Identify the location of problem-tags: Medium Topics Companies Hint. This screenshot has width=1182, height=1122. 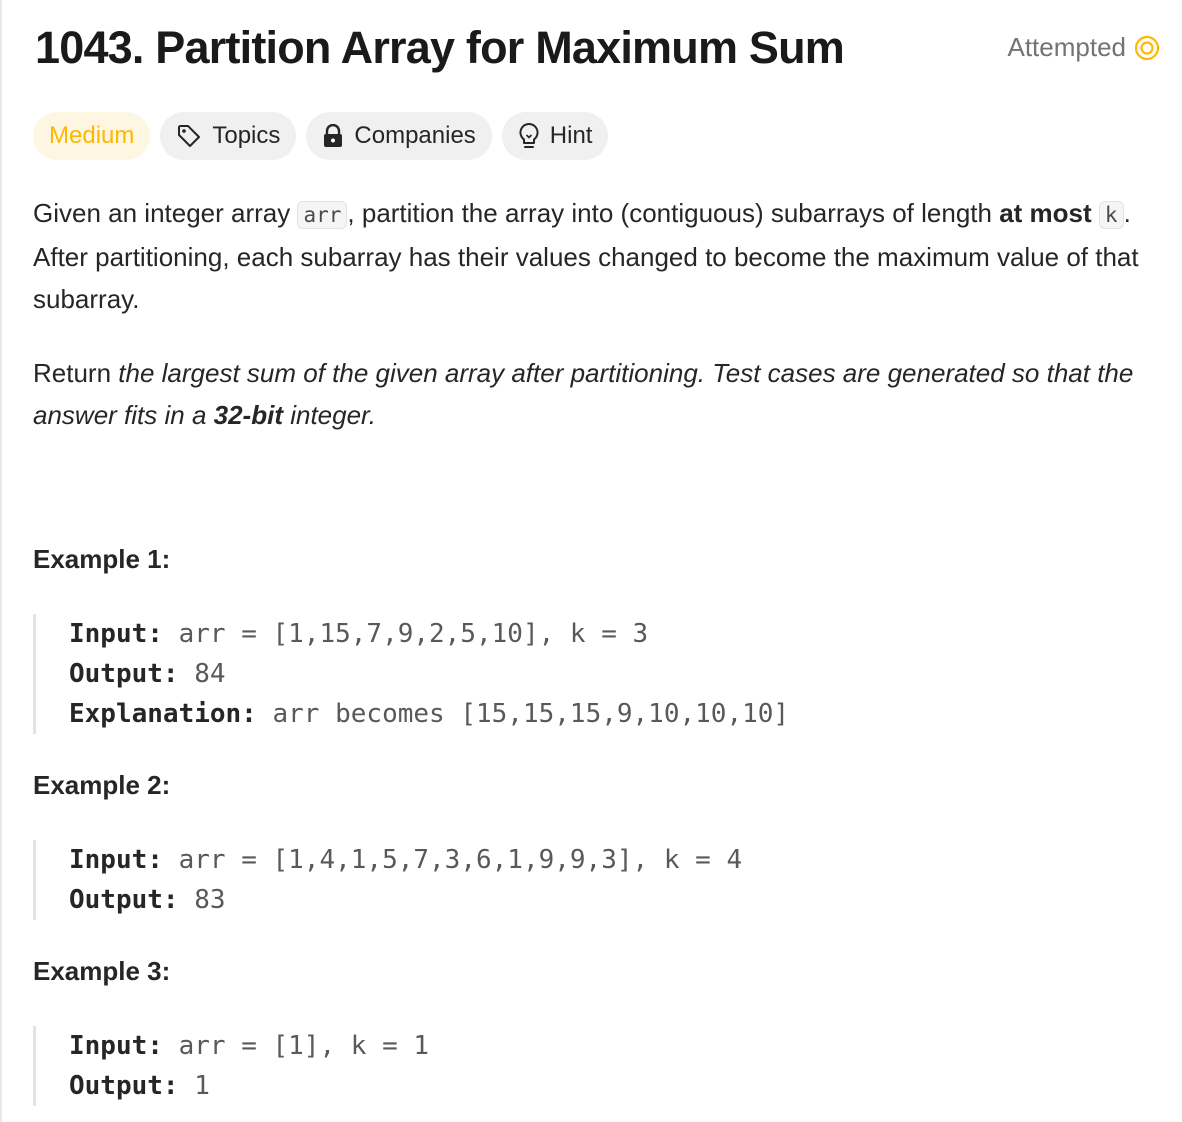
(321, 136).